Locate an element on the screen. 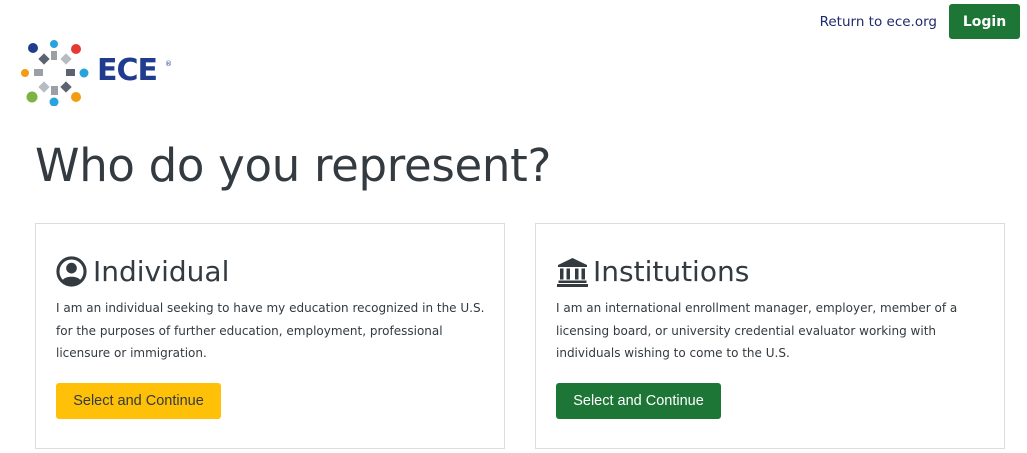 The image size is (1027, 453). institutions-select-button: Select and Continue is located at coordinates (638, 401).